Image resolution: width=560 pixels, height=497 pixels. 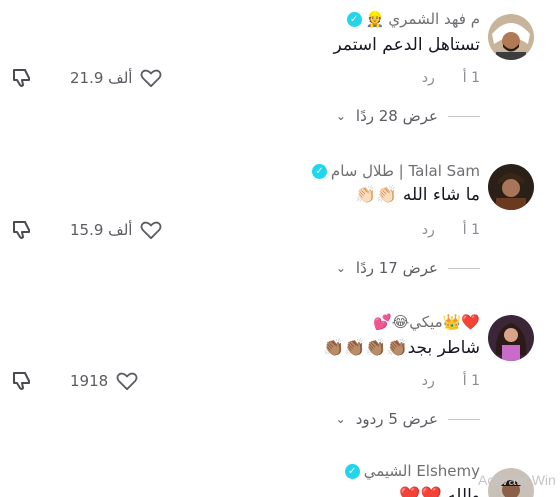 I want to click on comment-actions: 15.9 ألف, so click(x=86, y=230).